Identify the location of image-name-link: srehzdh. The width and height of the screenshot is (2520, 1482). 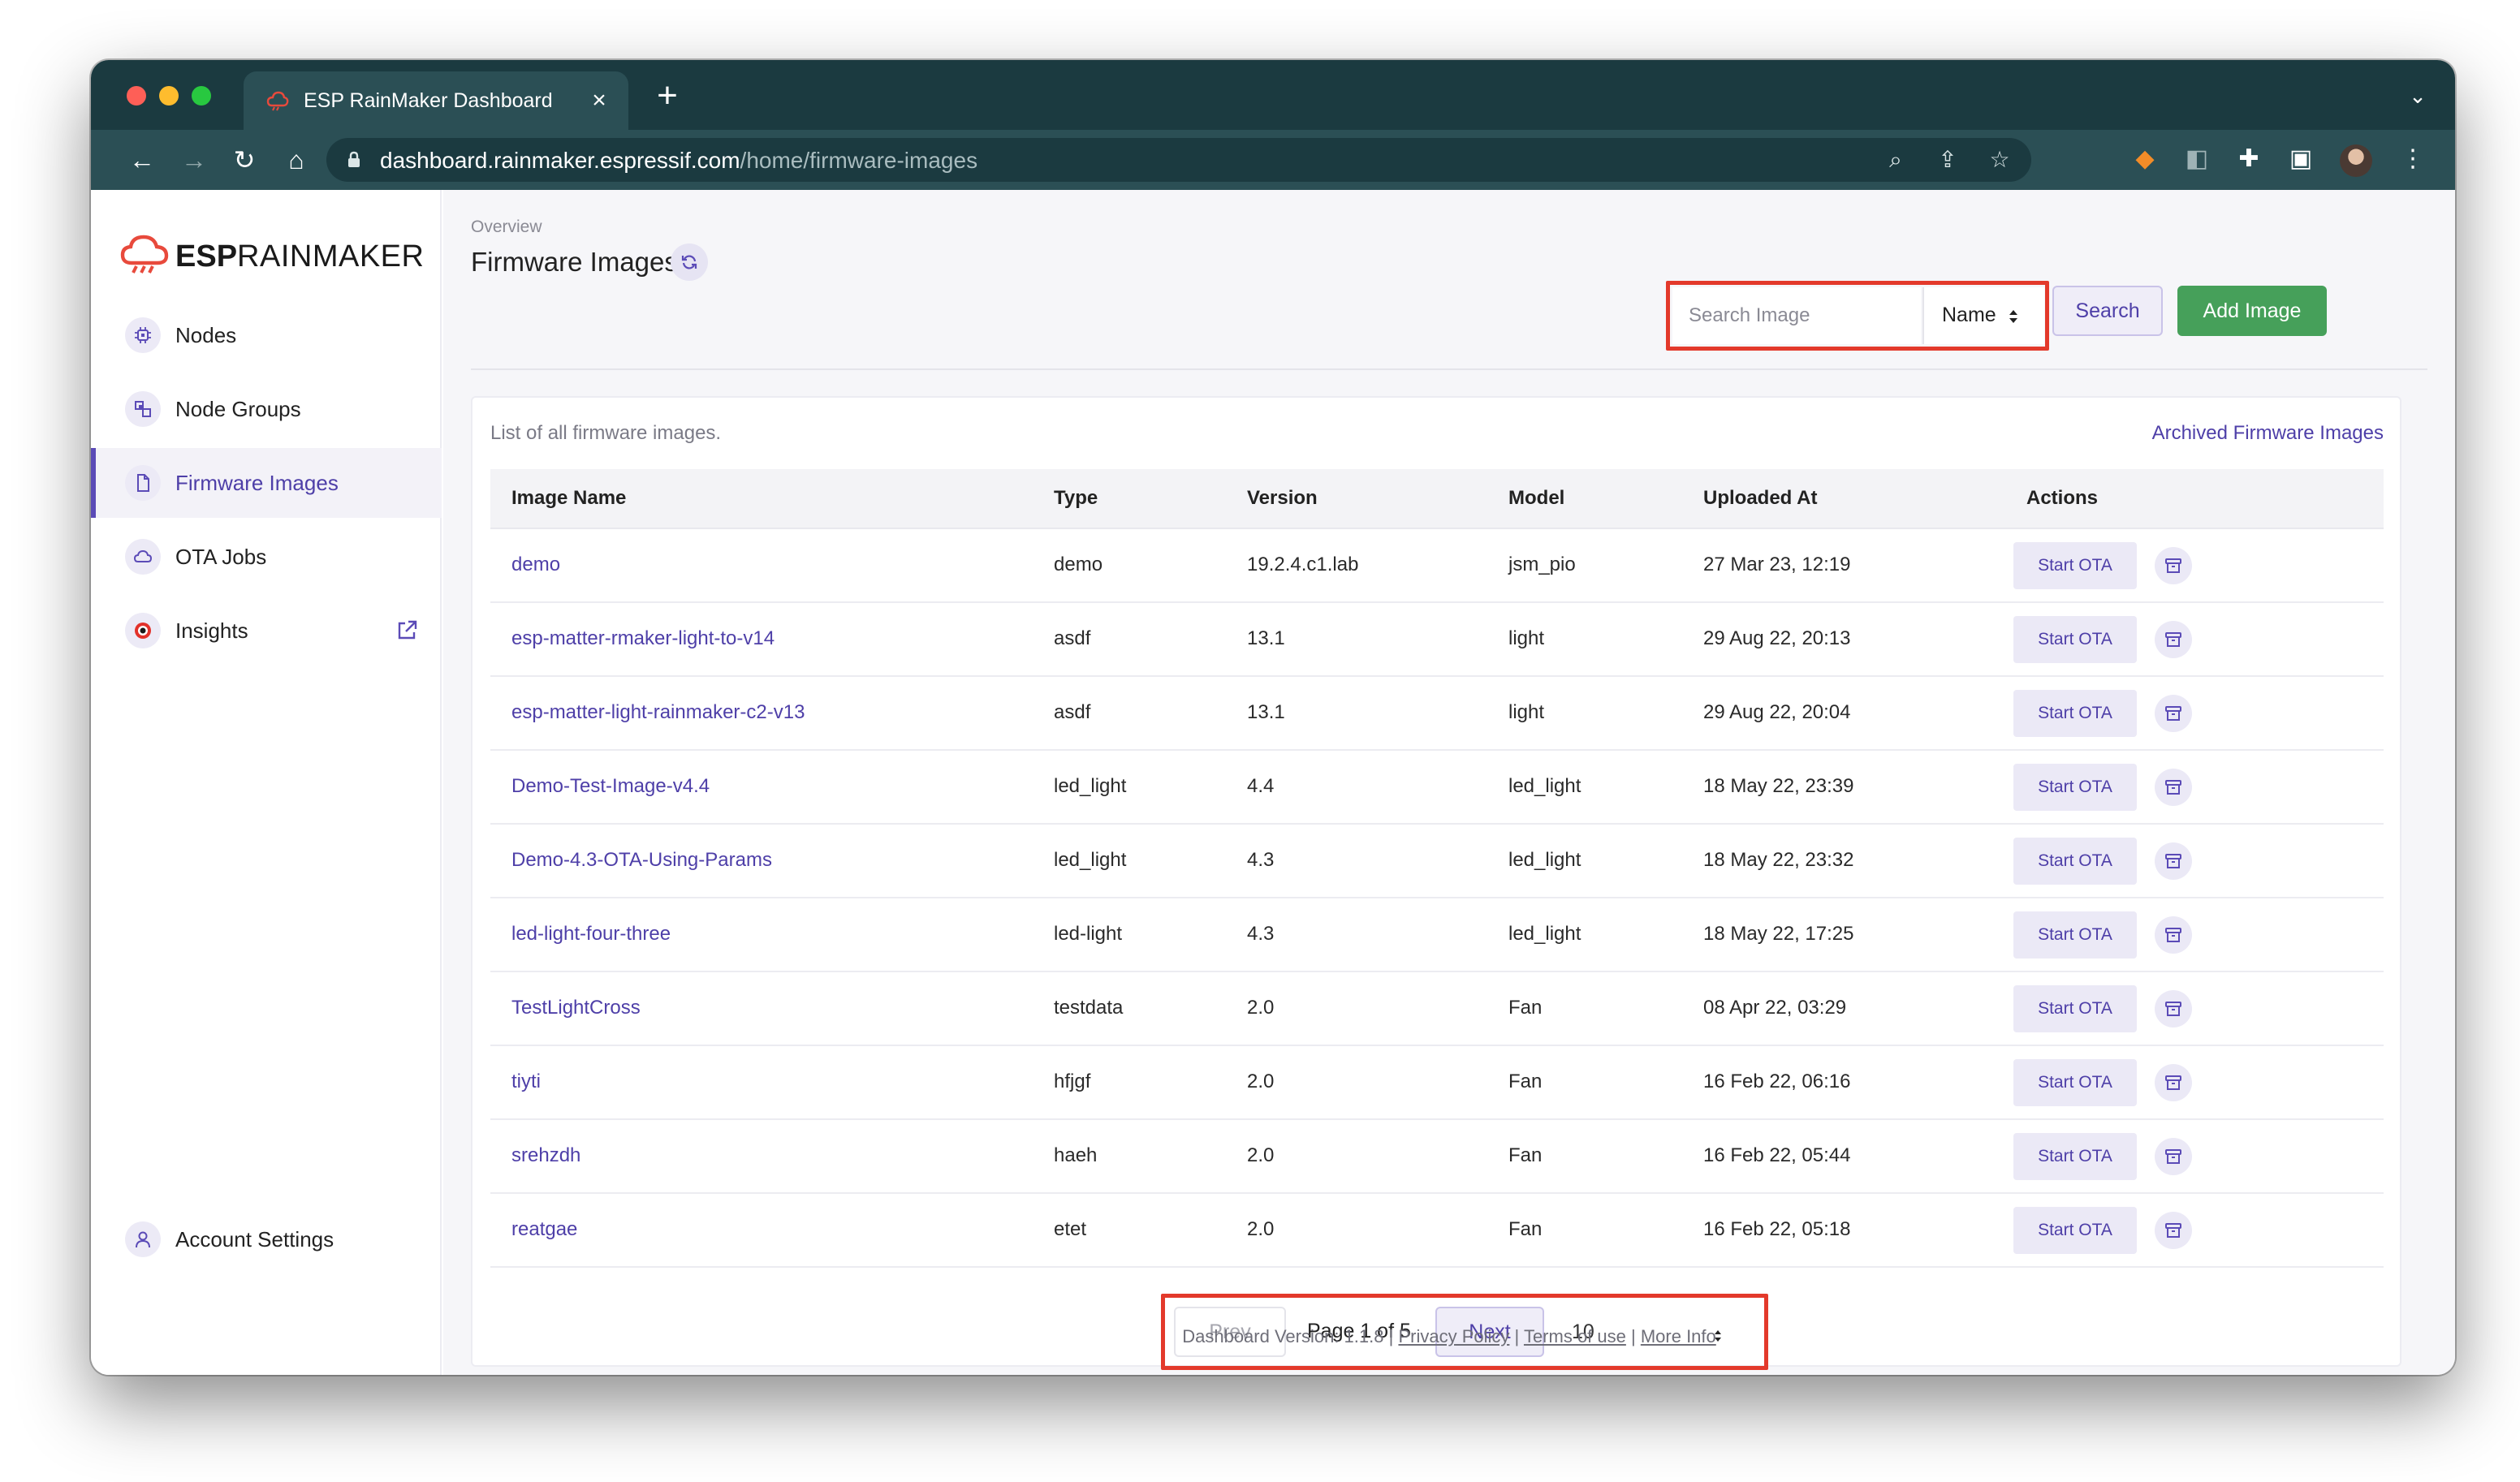
(545, 1155).